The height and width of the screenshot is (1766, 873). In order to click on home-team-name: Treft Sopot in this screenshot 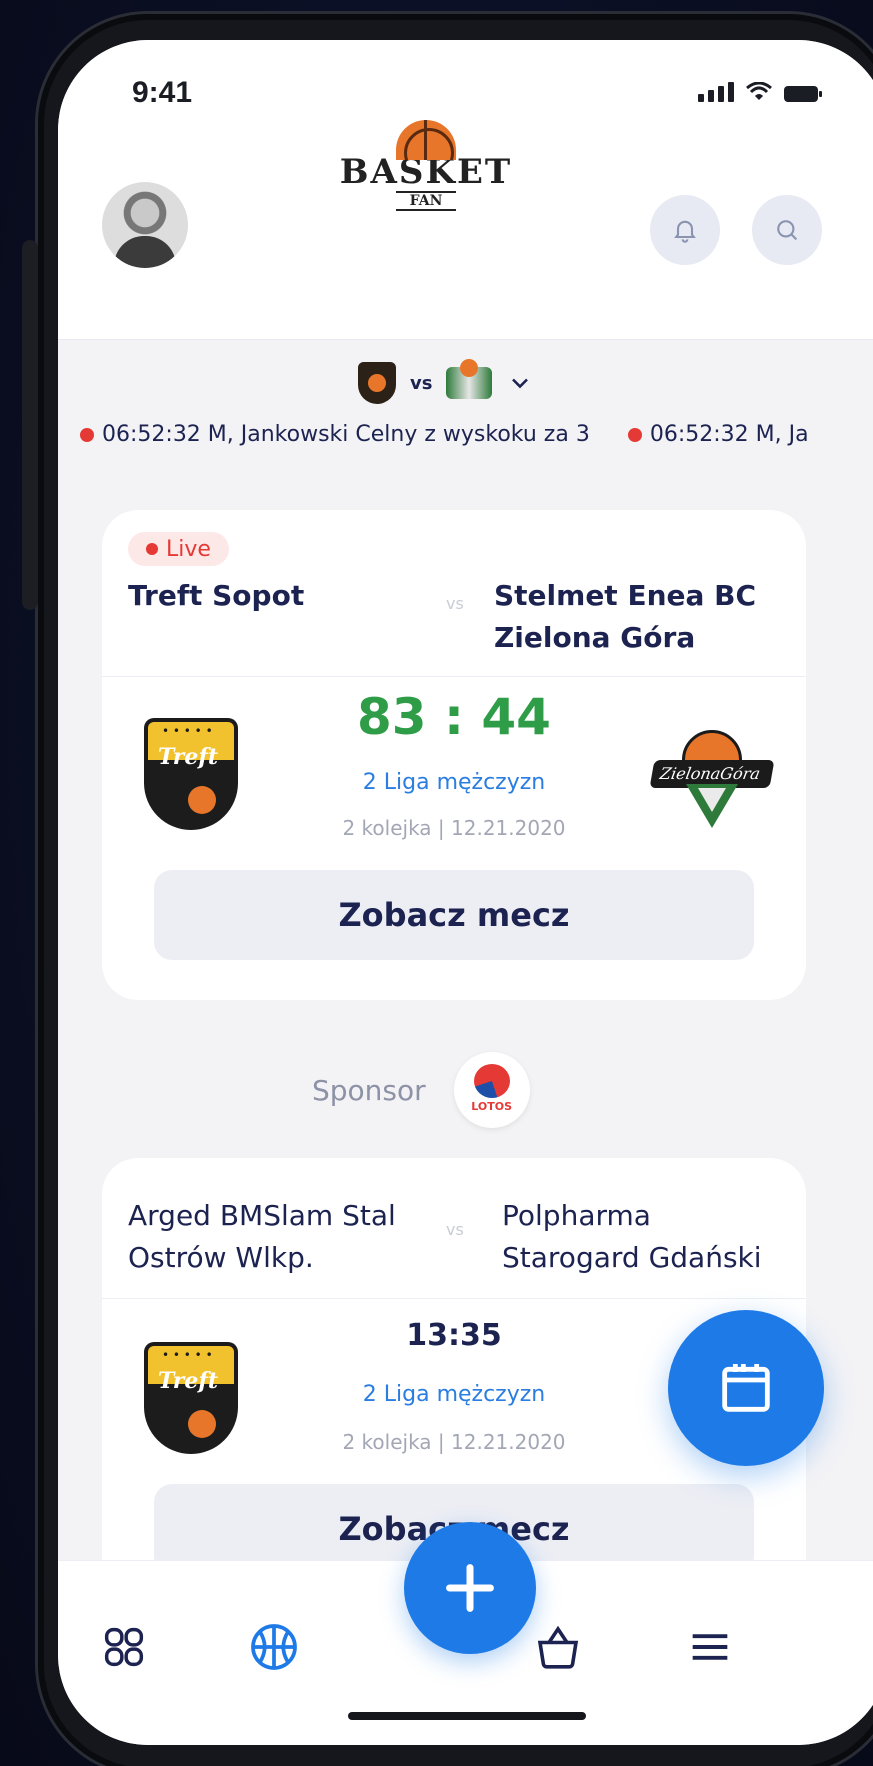, I will do `click(216, 595)`.